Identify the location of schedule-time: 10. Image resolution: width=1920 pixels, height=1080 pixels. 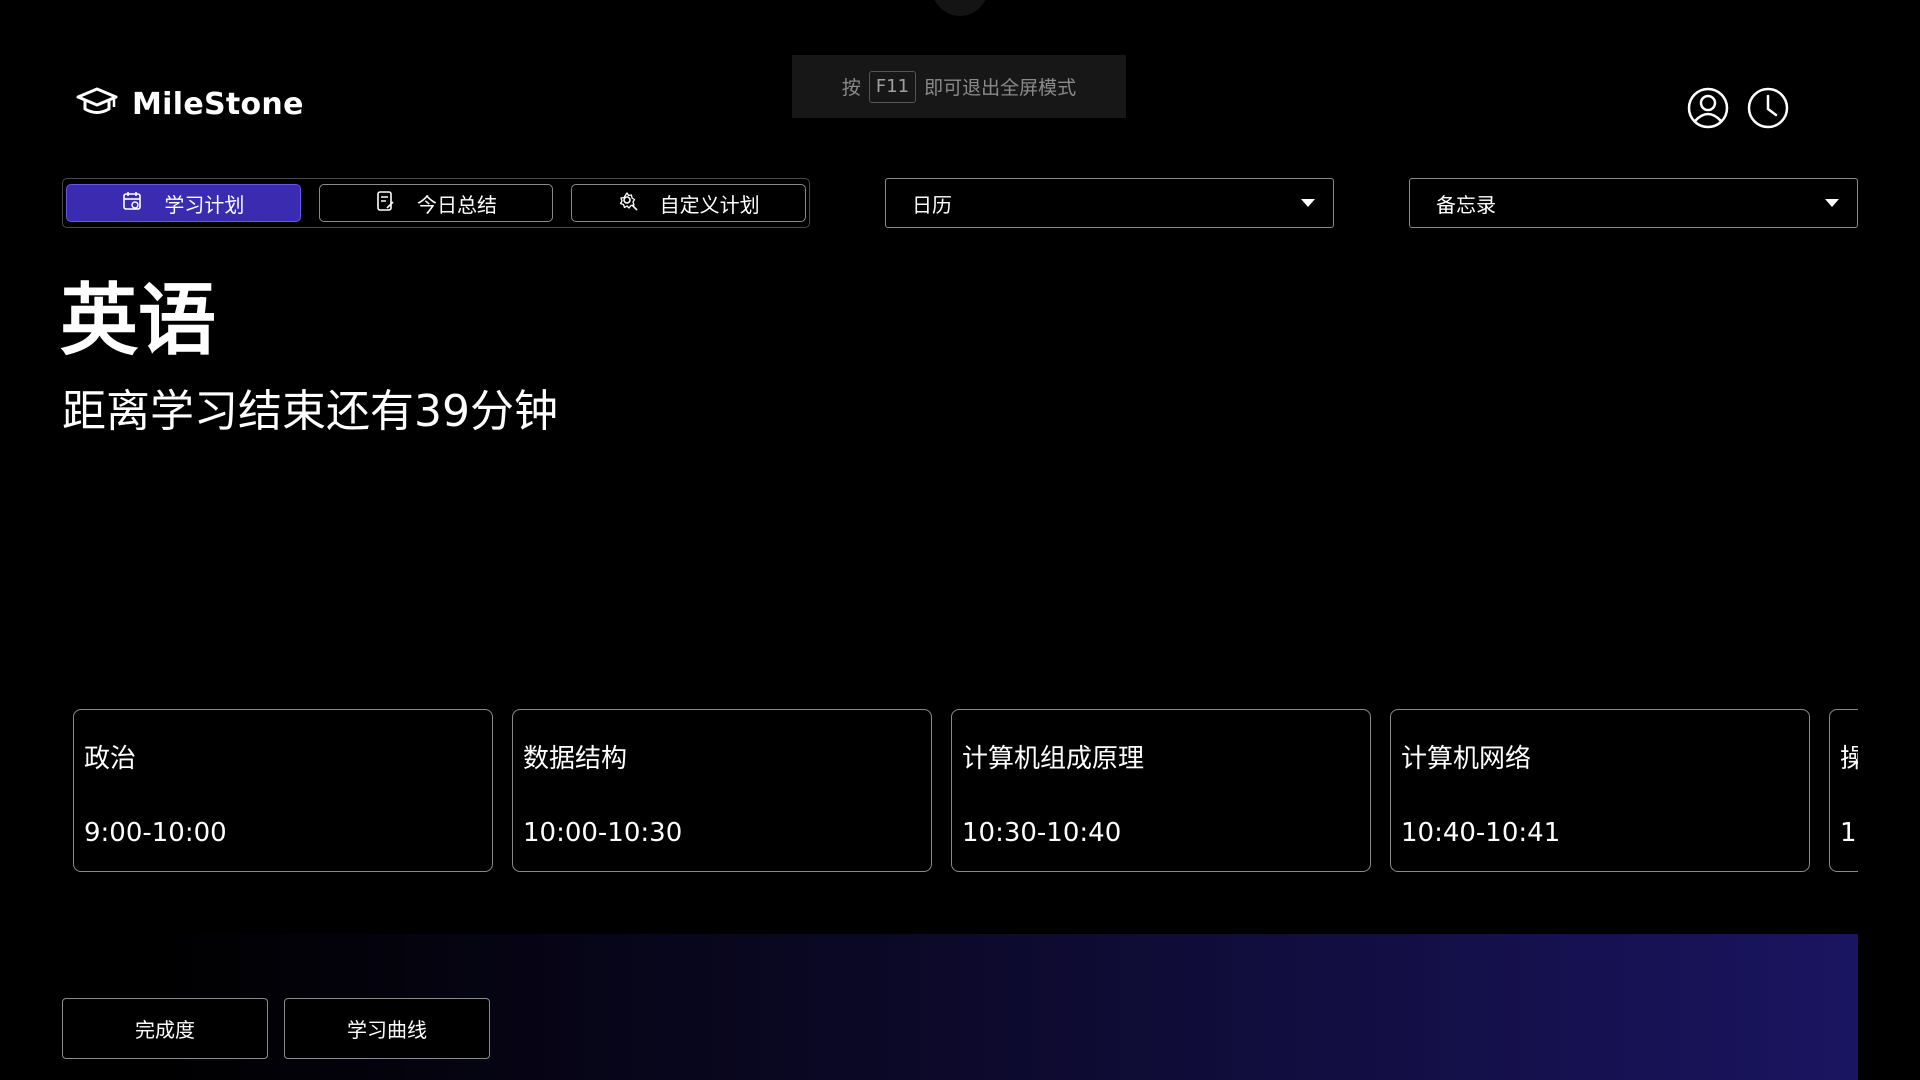
(1849, 833).